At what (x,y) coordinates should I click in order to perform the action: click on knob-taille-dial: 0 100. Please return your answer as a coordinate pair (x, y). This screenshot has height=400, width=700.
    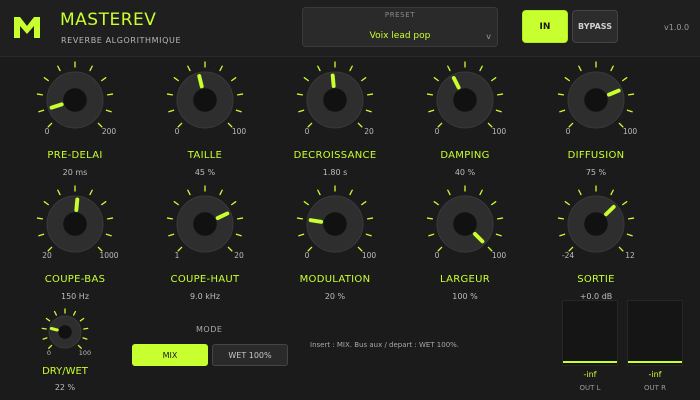
    Looking at the image, I should click on (205, 101).